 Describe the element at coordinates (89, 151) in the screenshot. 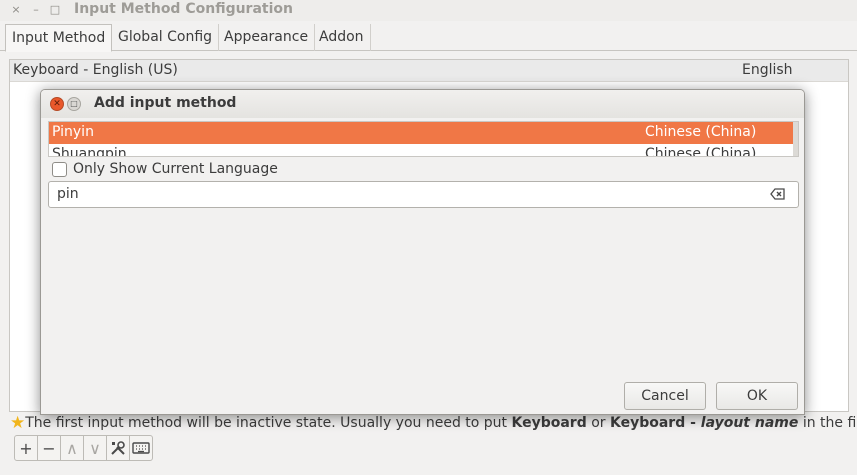

I see `result-name: Shuangpin` at that location.